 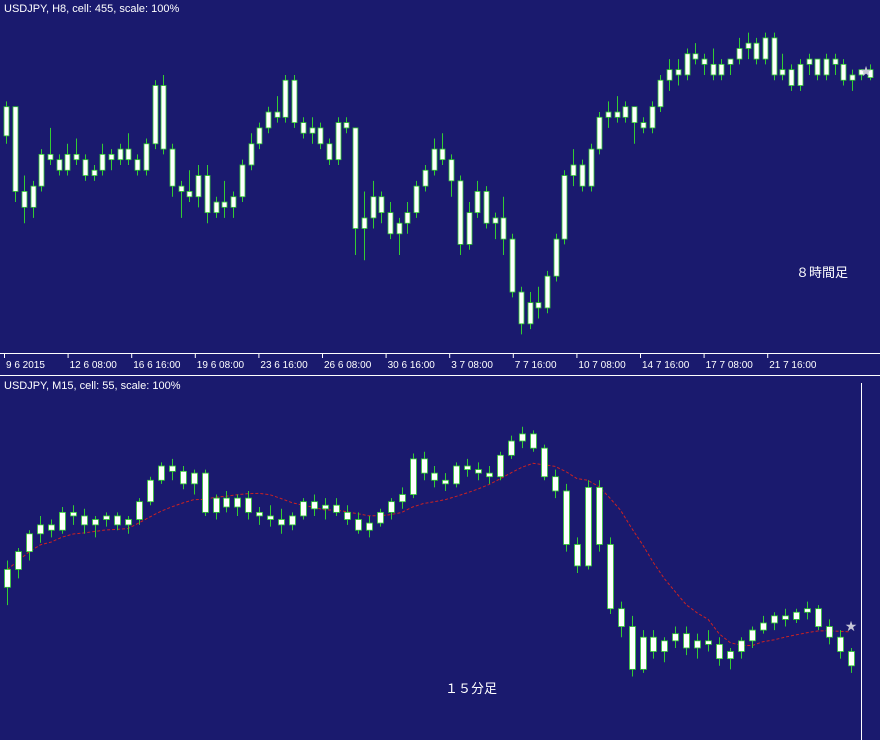 I want to click on time-axis-label: 7 7 16:00, so click(x=536, y=365).